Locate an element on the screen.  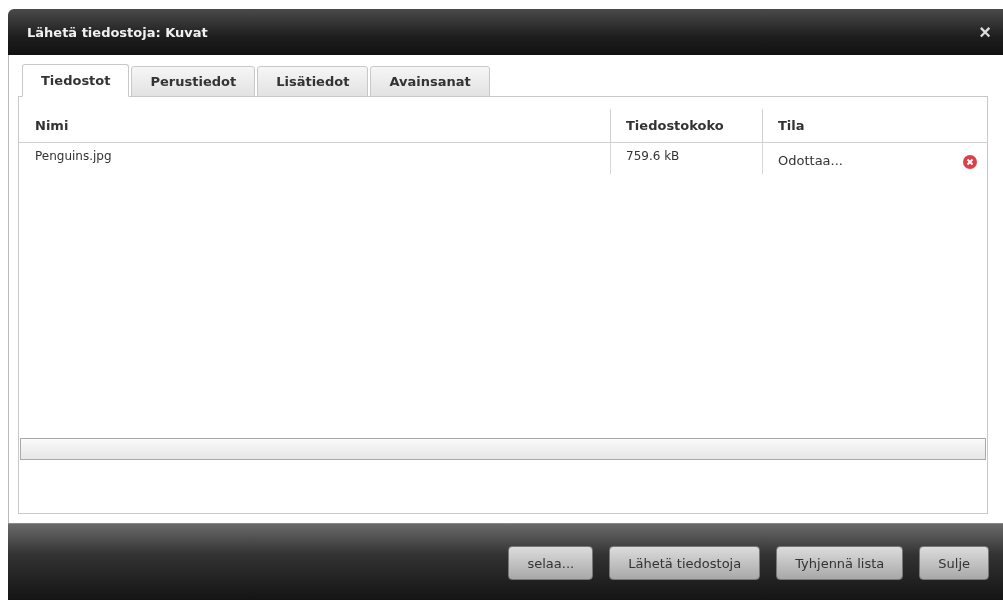
close-button: × is located at coordinates (985, 32).